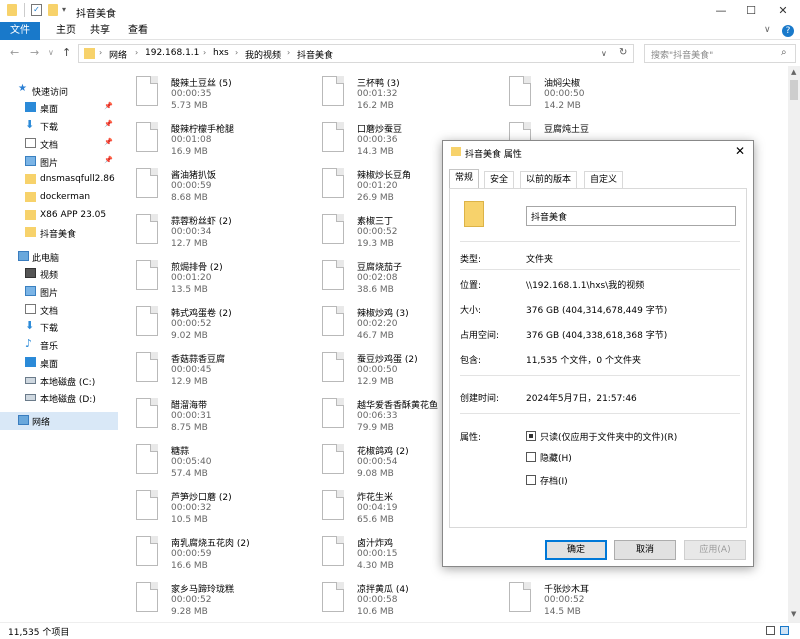 This screenshot has height=639, width=800. Describe the element at coordinates (100, 31) in the screenshot. I see `tab-share: 共享` at that location.